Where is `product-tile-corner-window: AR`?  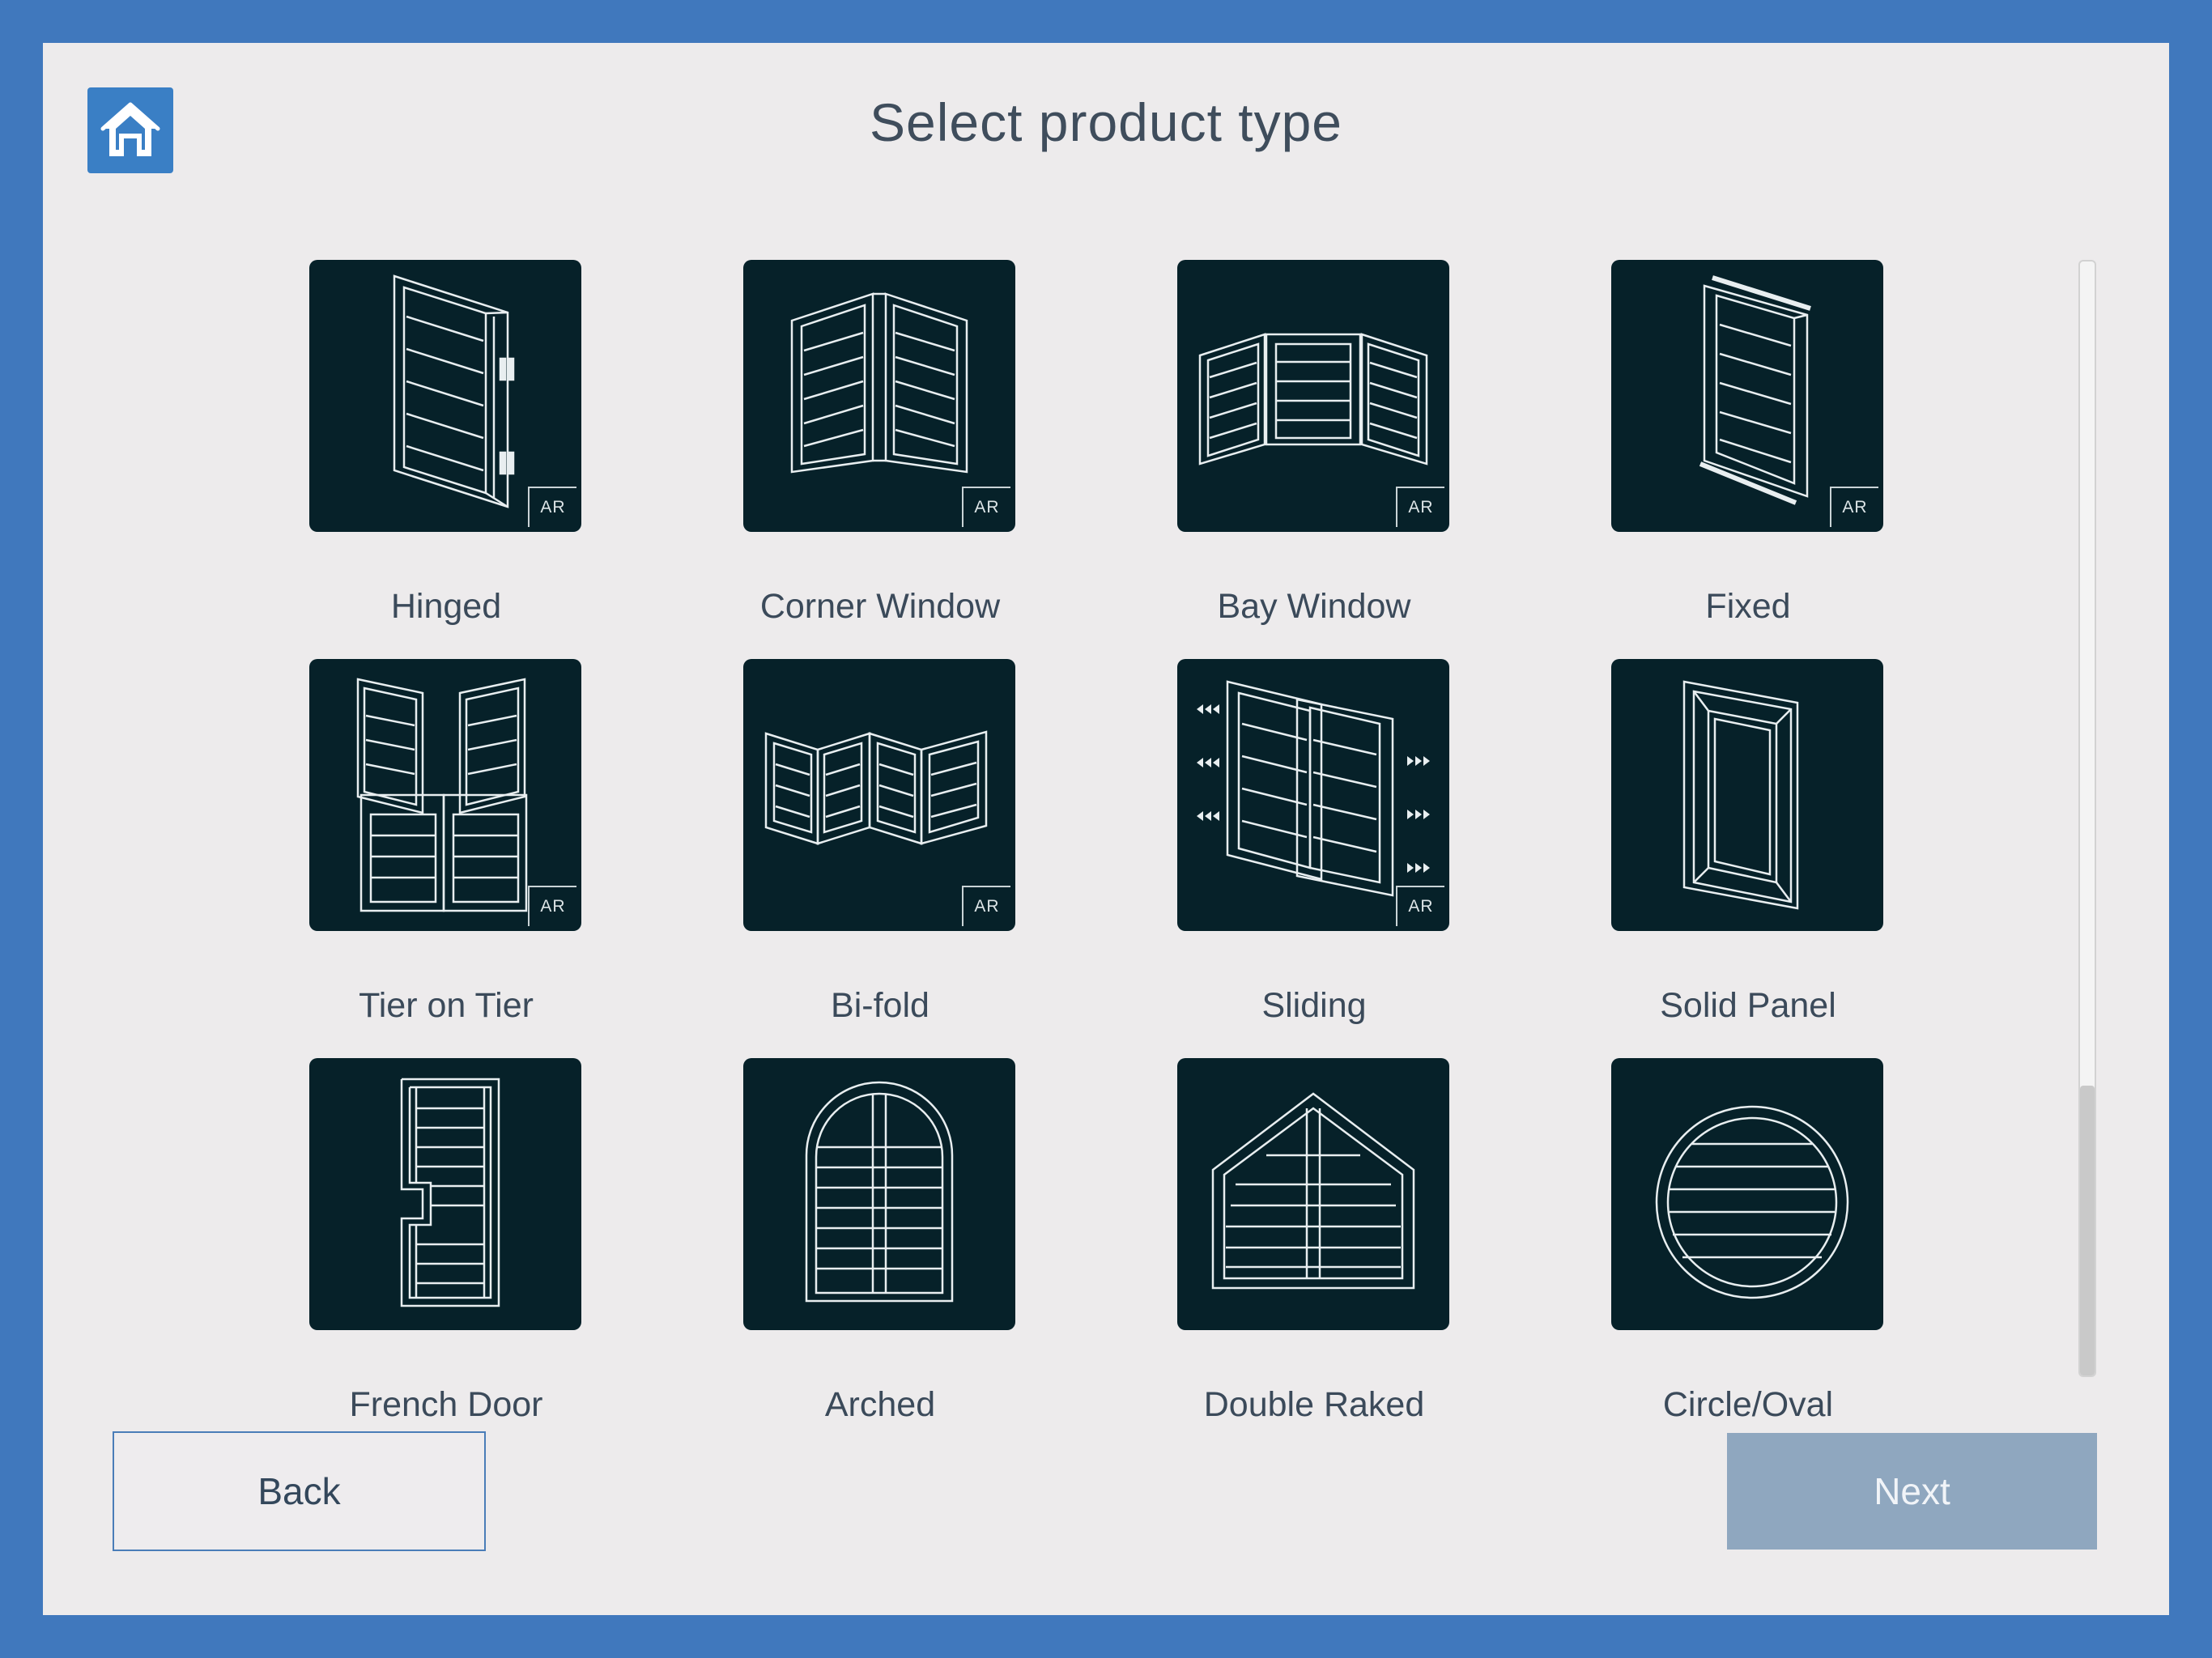
product-tile-corner-window: AR is located at coordinates (879, 396).